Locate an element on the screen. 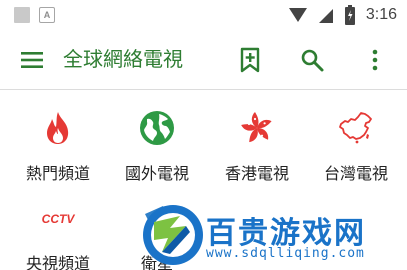 The height and width of the screenshot is (270, 407). notification-a-icon: A is located at coordinates (47, 15).